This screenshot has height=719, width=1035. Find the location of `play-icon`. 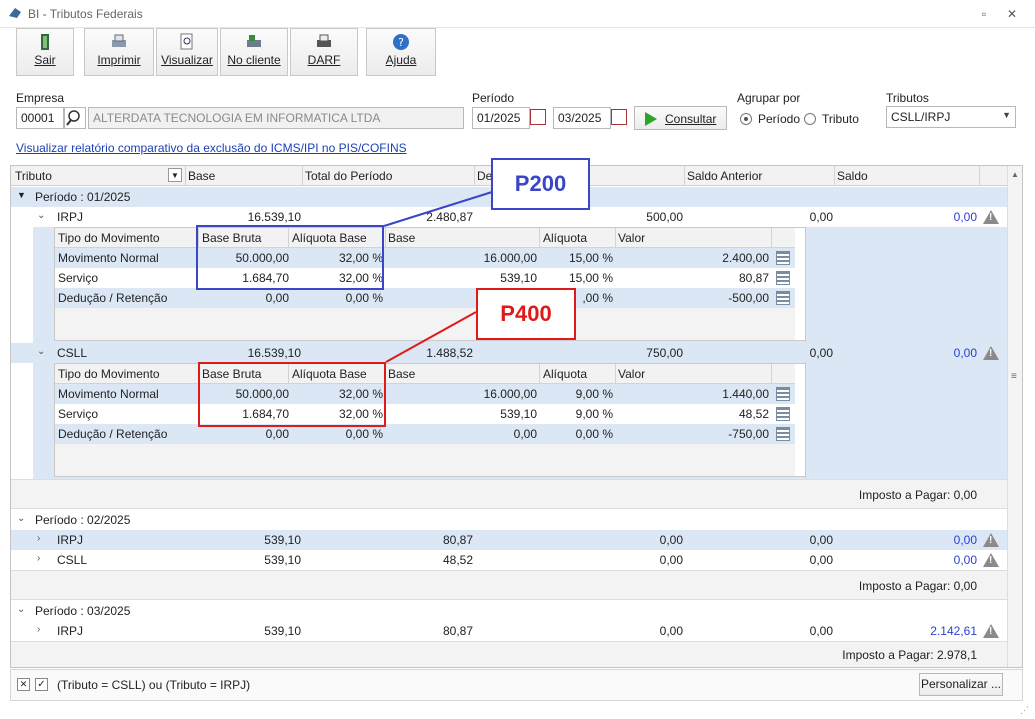

play-icon is located at coordinates (651, 119).